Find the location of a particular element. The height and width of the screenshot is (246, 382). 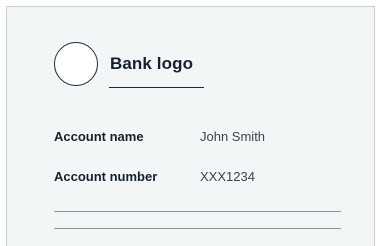

account-number-value: XXX1234 is located at coordinates (227, 176).